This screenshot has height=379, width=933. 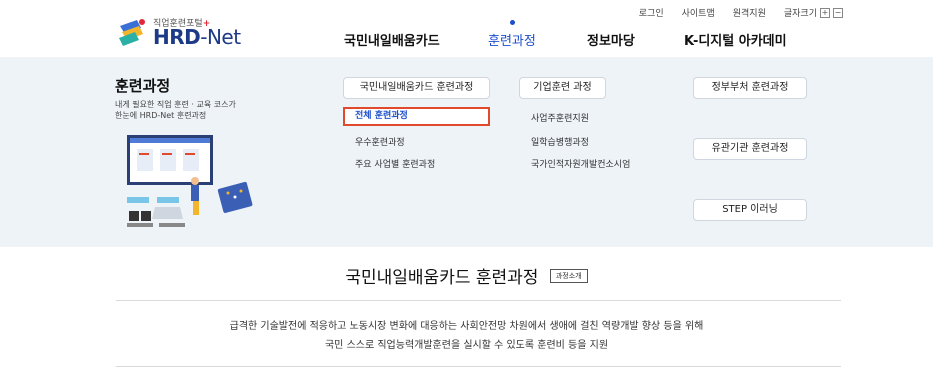 I want to click on font-minus-icon: −, so click(x=838, y=12).